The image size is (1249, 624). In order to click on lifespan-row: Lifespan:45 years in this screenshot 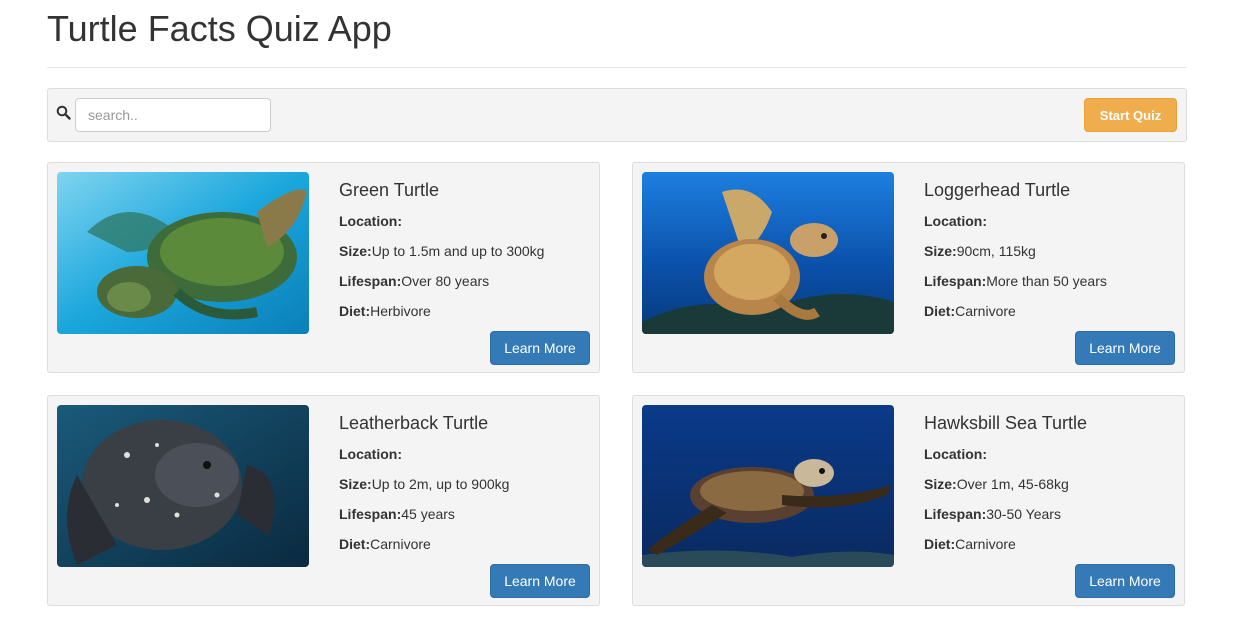, I will do `click(397, 514)`.